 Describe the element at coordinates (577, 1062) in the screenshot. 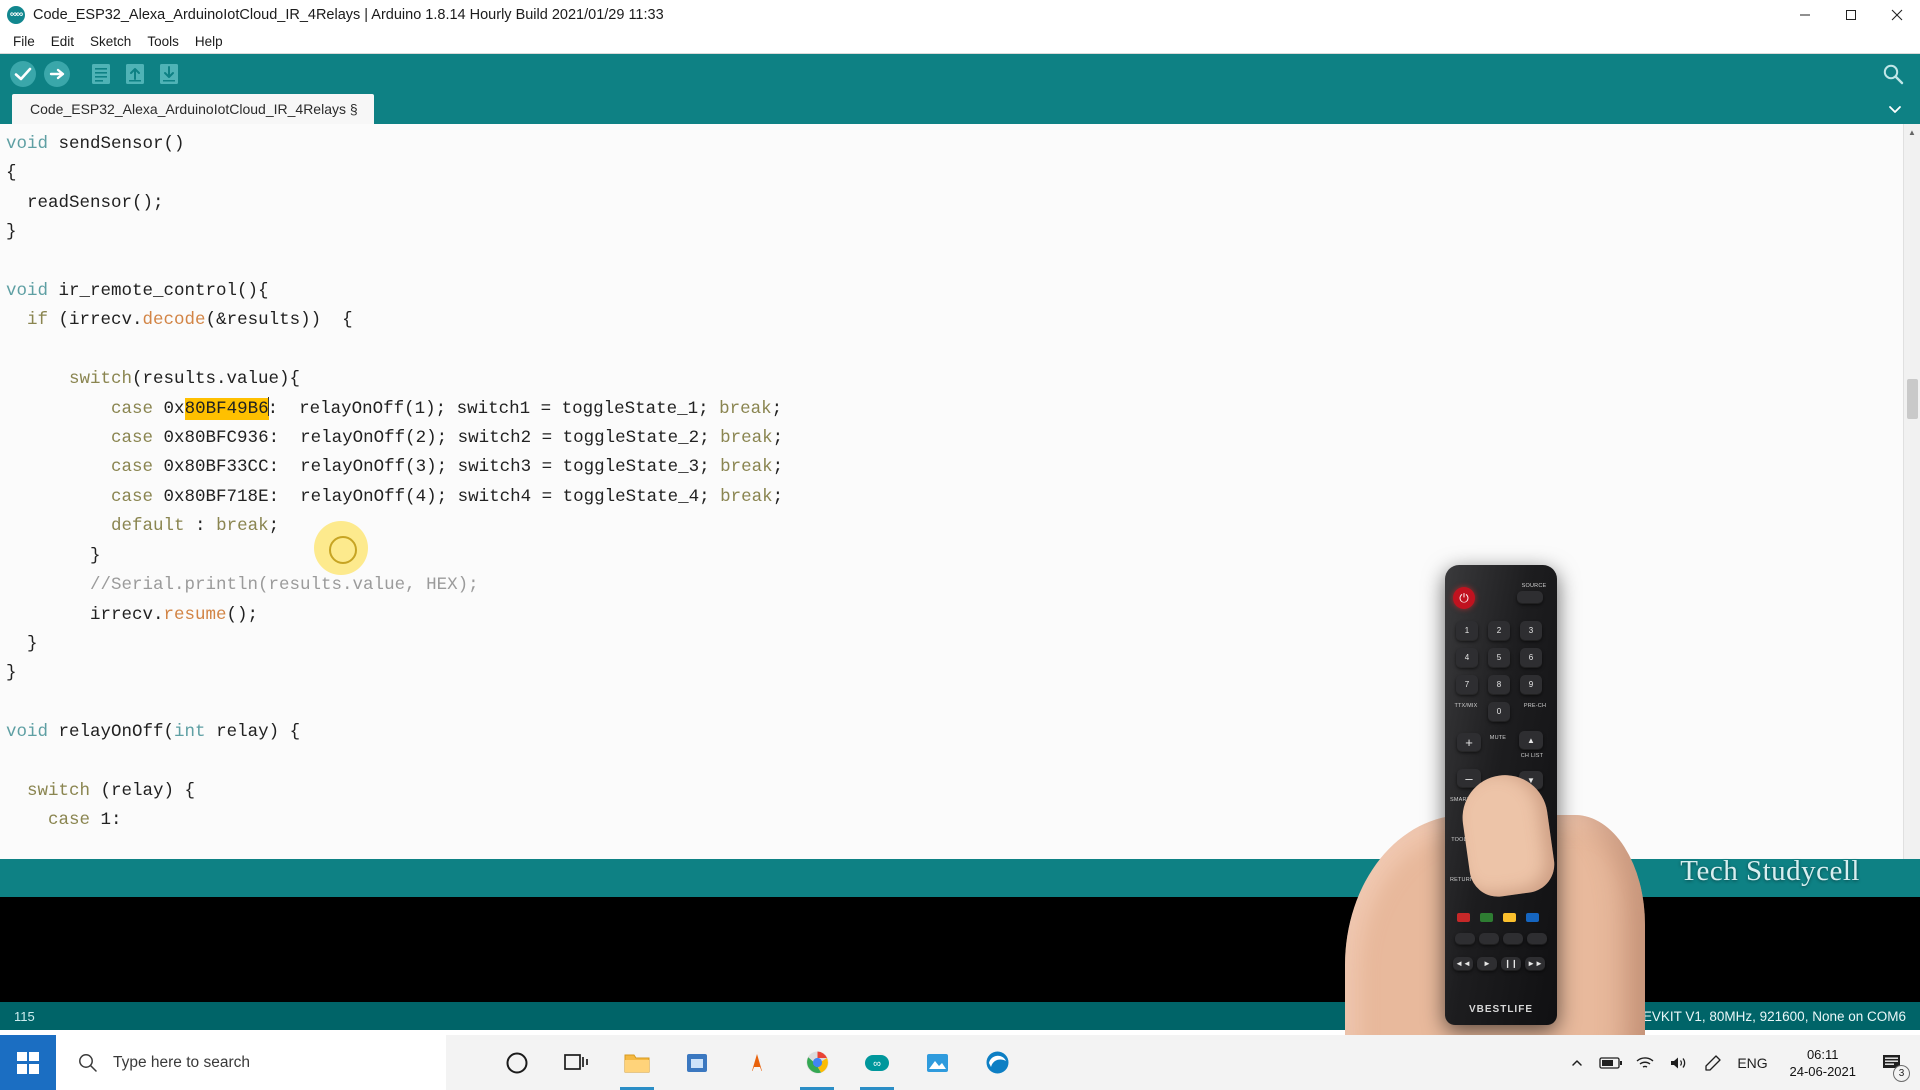

I see `task-view-icon` at that location.